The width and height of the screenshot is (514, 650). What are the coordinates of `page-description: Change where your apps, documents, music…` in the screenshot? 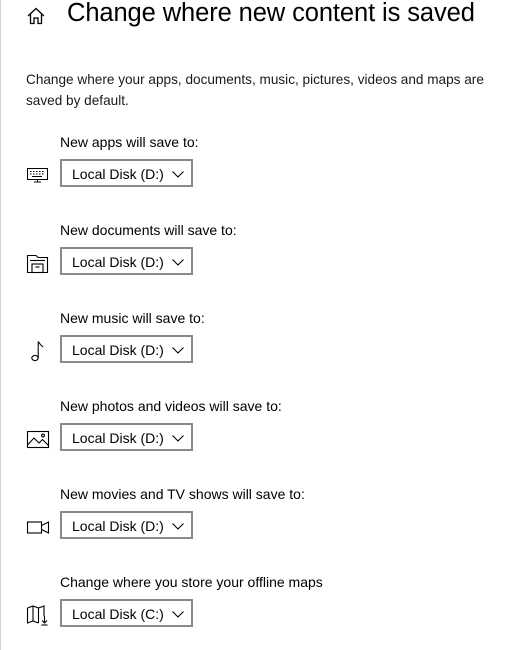 It's located at (255, 90).